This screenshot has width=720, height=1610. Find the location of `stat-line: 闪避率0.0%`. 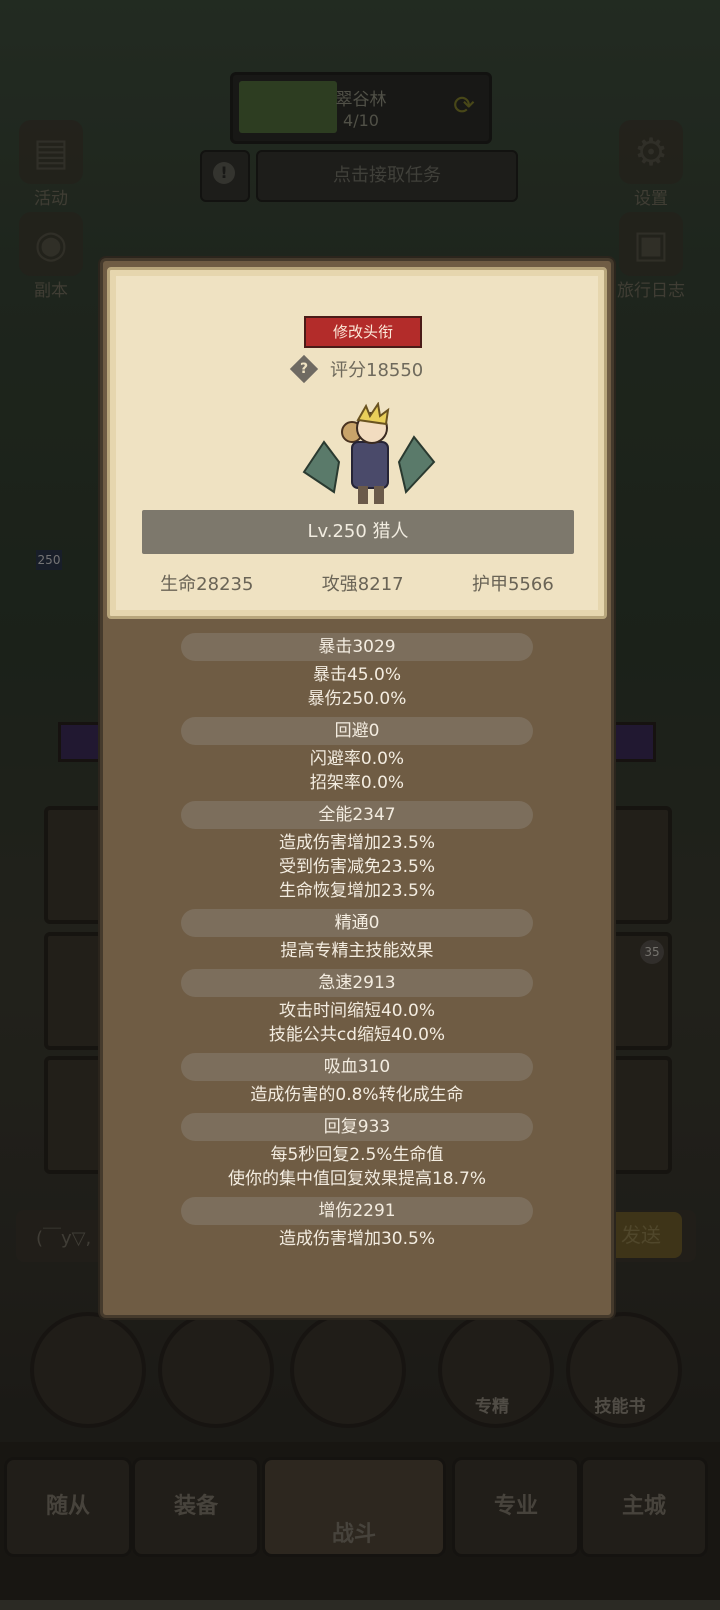

stat-line: 闪避率0.0% is located at coordinates (357, 759).